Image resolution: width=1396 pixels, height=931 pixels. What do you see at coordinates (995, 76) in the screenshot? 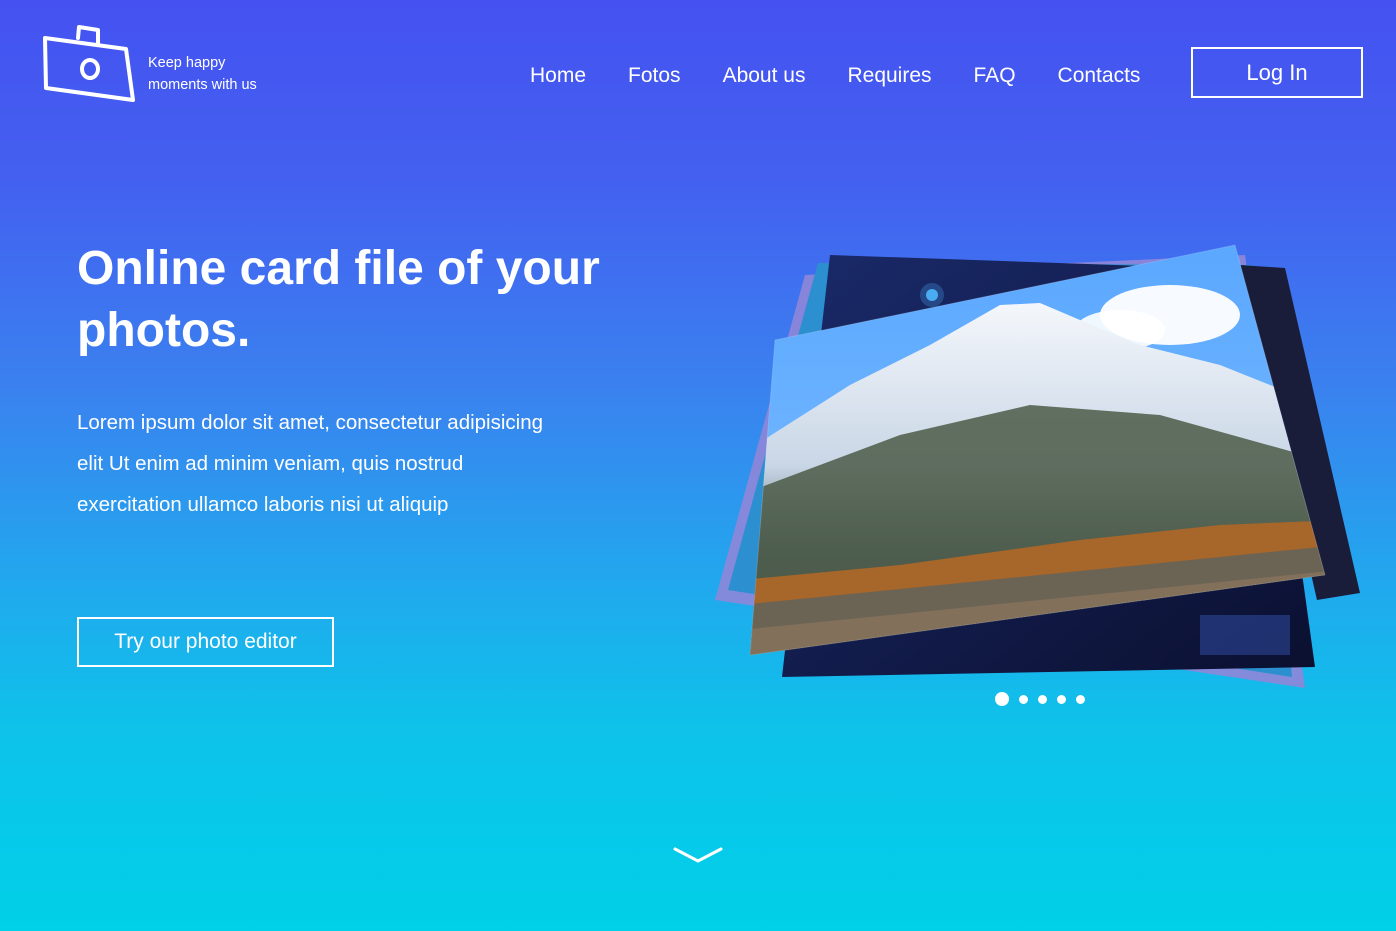
I see `nav-faq: FAQ` at bounding box center [995, 76].